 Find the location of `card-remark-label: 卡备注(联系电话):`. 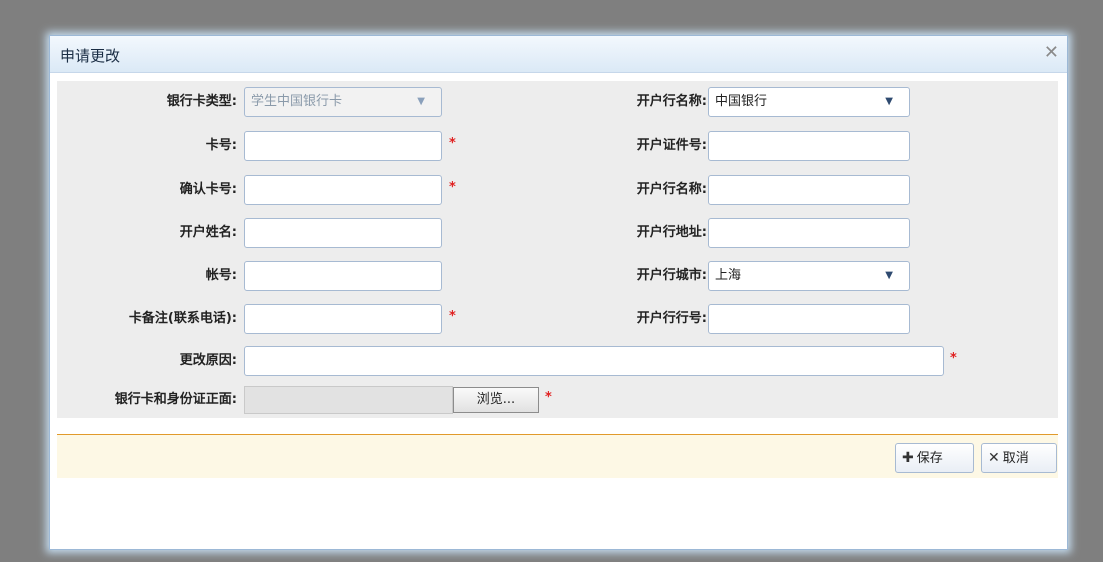

card-remark-label: 卡备注(联系电话): is located at coordinates (182, 318).